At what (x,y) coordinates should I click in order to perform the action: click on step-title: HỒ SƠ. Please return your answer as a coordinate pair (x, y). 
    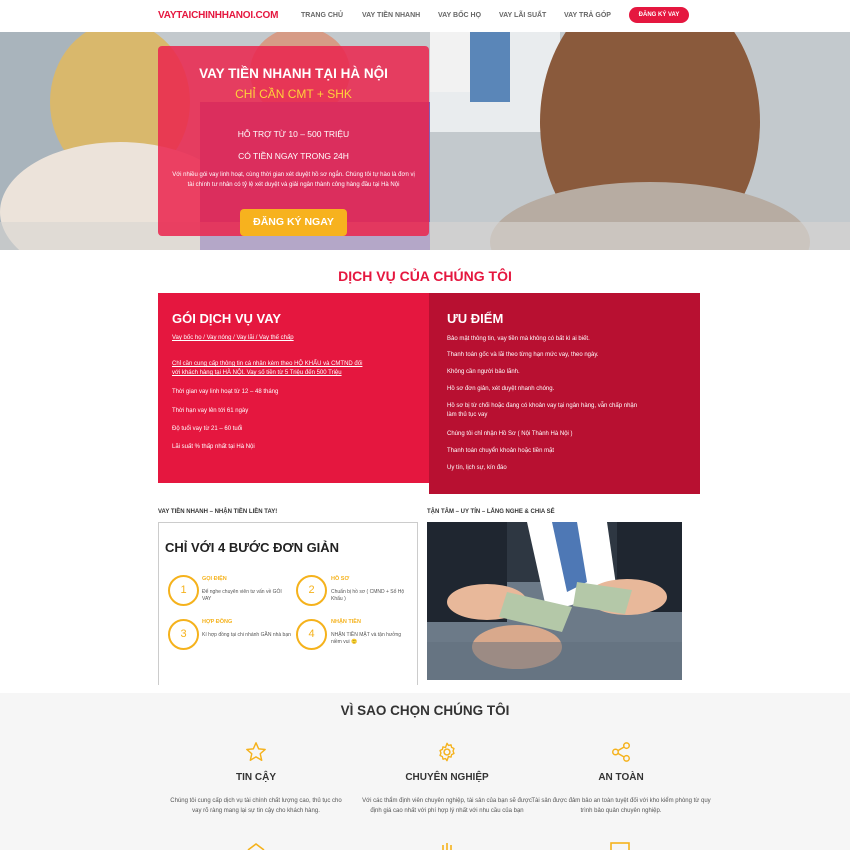
    Looking at the image, I should click on (340, 579).